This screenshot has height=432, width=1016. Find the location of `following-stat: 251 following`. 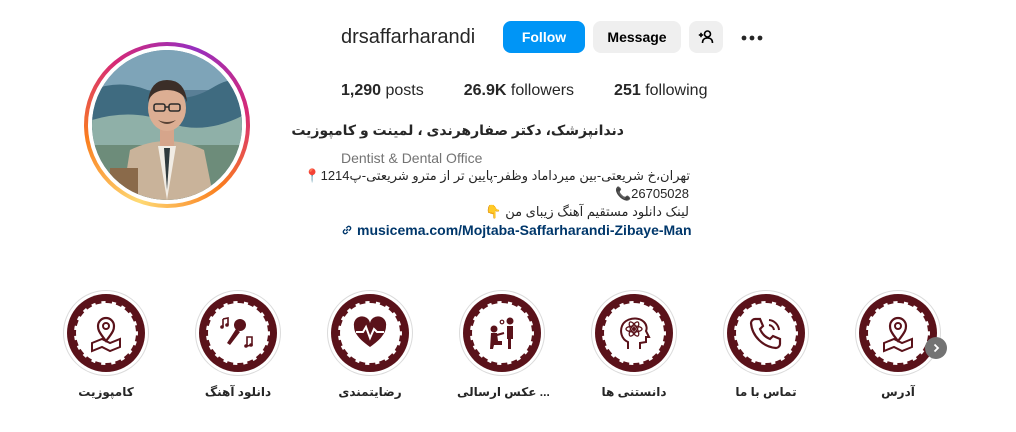

following-stat: 251 following is located at coordinates (660, 91).